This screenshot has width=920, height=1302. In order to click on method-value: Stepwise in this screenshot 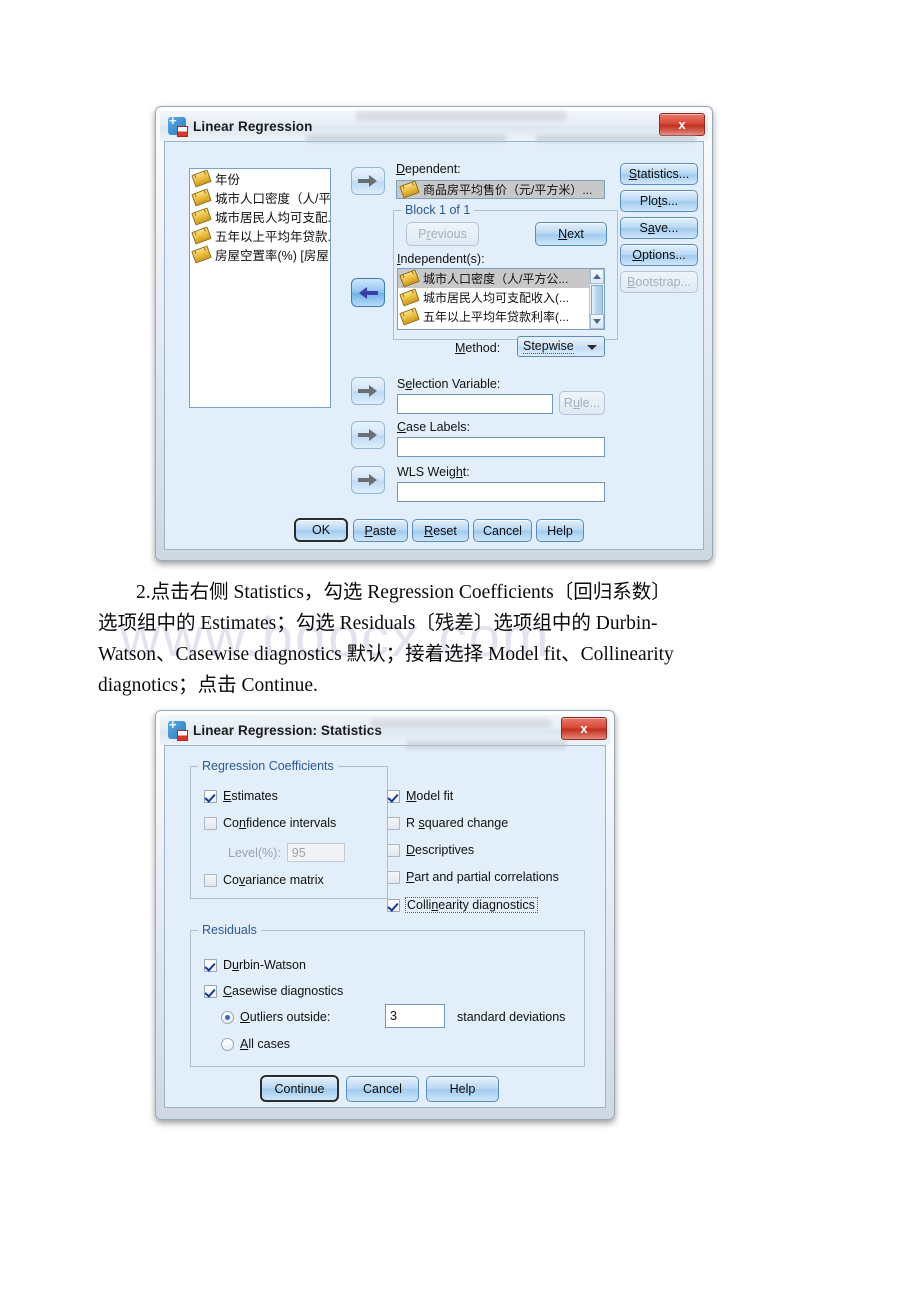, I will do `click(548, 346)`.